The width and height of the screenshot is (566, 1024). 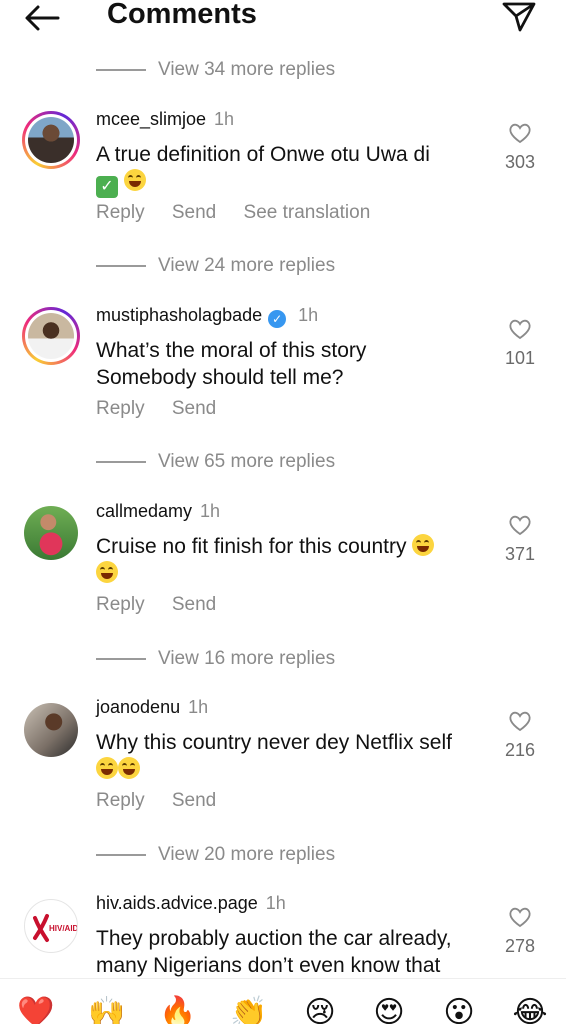 I want to click on crying-reaction-icon: 😢, so click(x=320, y=1008).